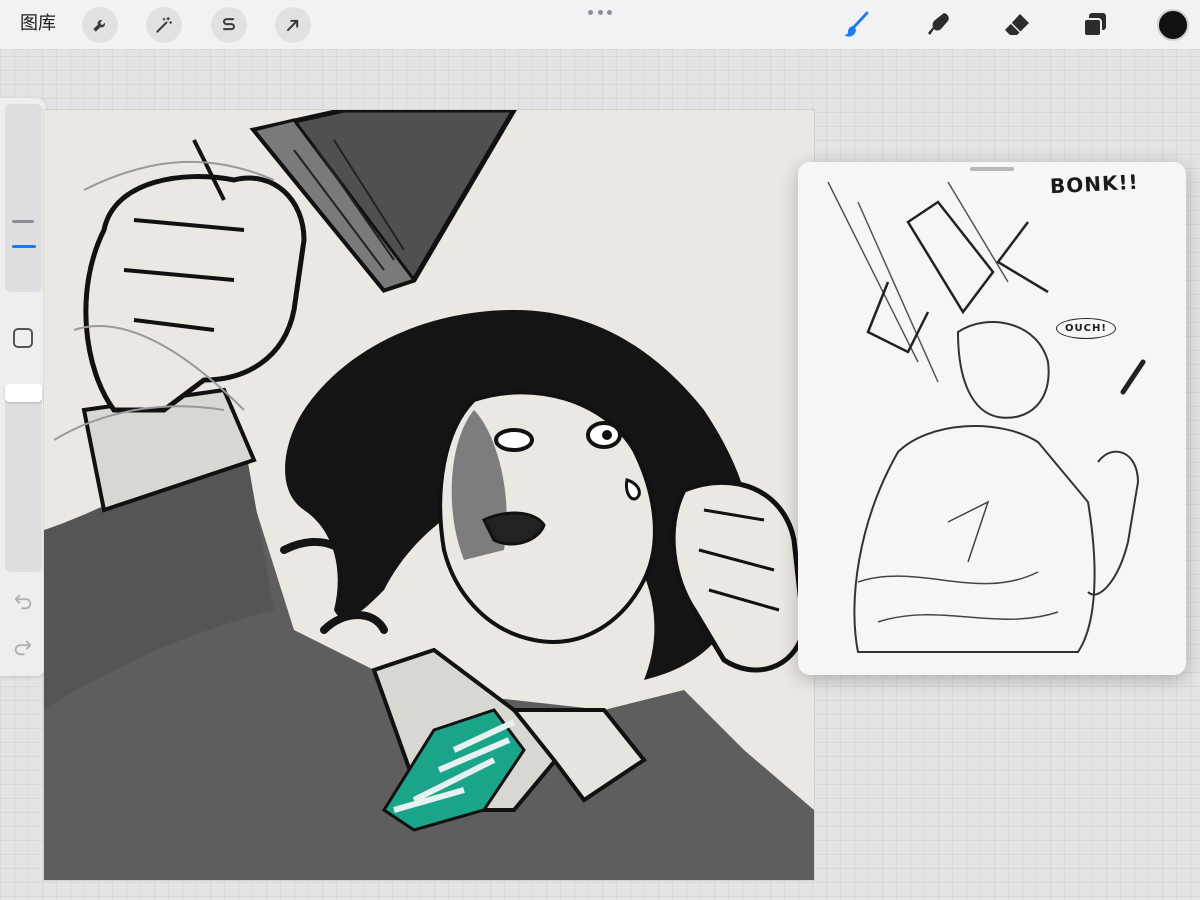 This screenshot has height=900, width=1200. What do you see at coordinates (195, 293) in the screenshot?
I see `raised-hand` at bounding box center [195, 293].